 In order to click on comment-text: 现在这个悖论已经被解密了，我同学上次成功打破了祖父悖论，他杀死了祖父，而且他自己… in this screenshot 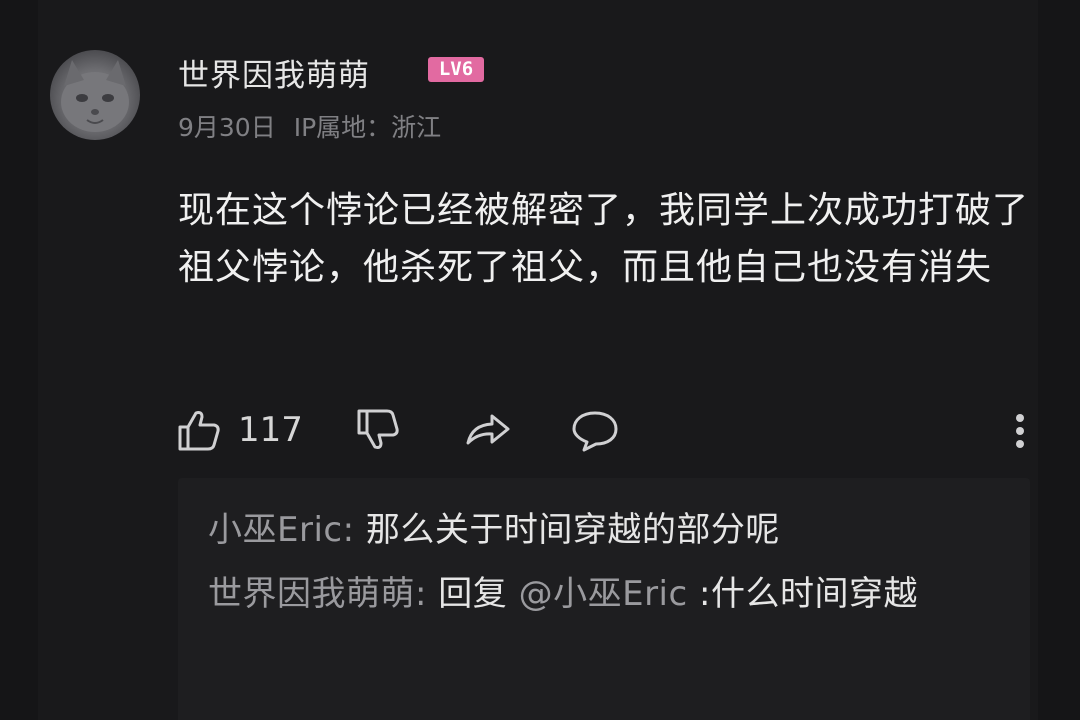, I will do `click(604, 239)`.